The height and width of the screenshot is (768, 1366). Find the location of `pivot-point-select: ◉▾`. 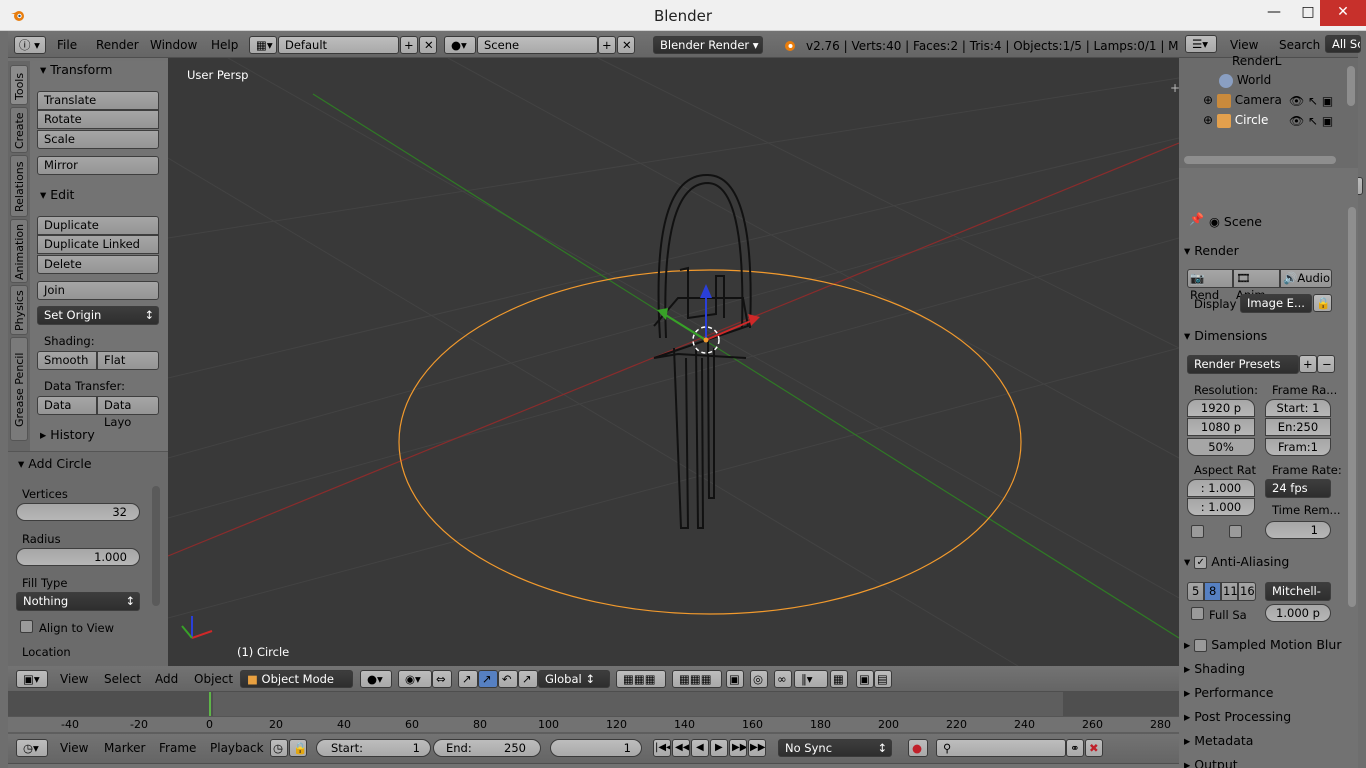

pivot-point-select: ◉▾ is located at coordinates (415, 679).